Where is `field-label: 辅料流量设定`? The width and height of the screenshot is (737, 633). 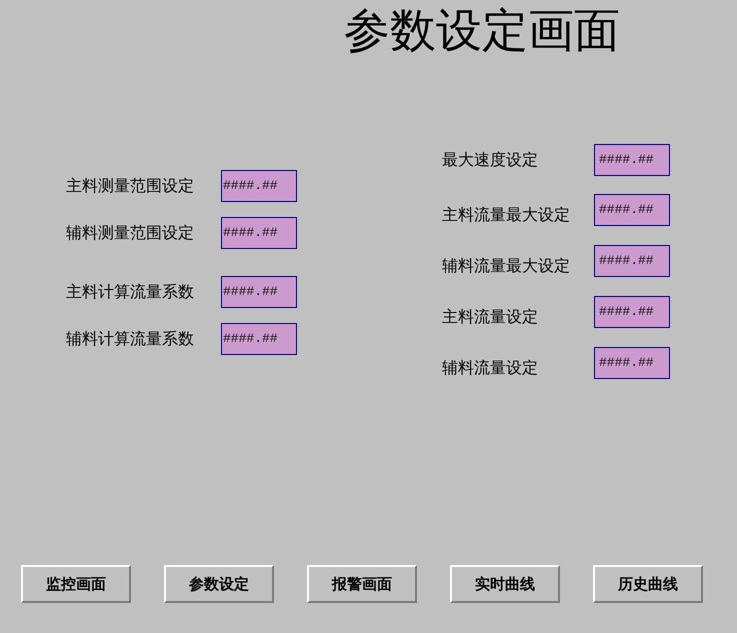 field-label: 辅料流量设定 is located at coordinates (490, 367).